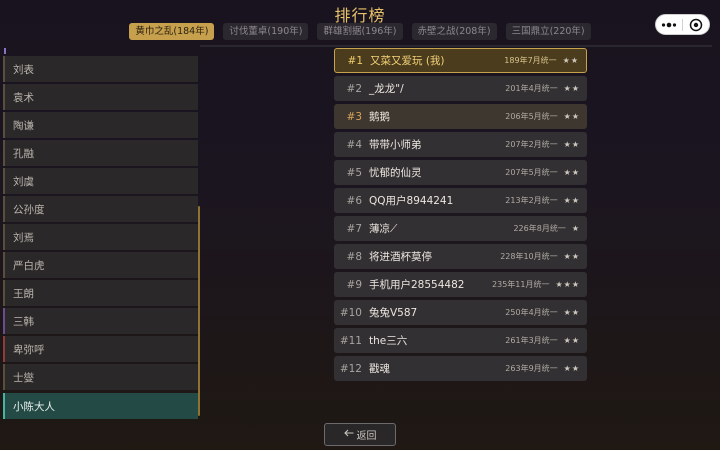  Describe the element at coordinates (355, 60) in the screenshot. I see `rank-number: #1` at that location.